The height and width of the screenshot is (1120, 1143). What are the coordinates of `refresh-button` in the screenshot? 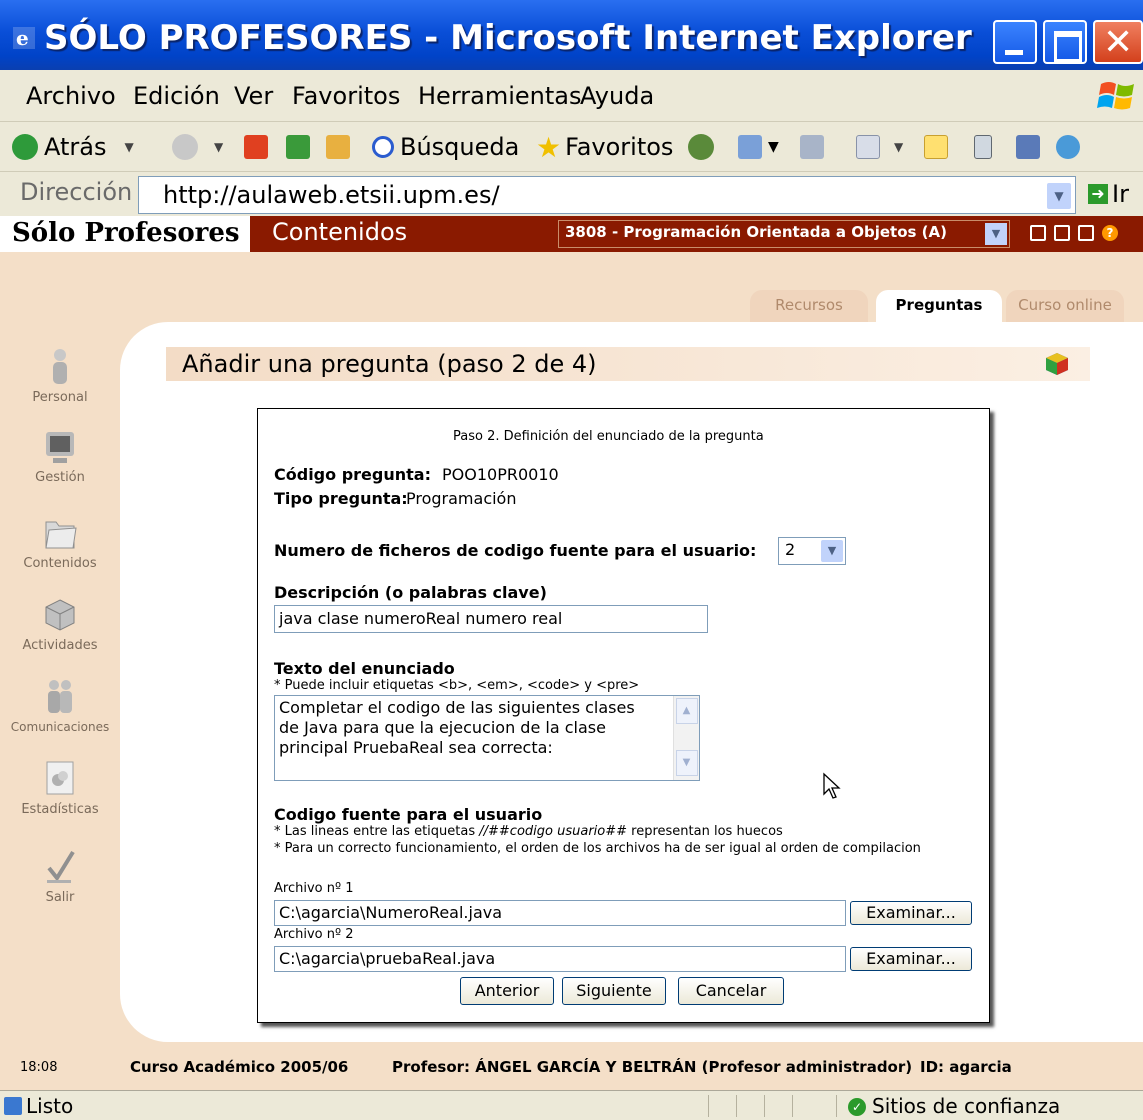 It's located at (298, 147).